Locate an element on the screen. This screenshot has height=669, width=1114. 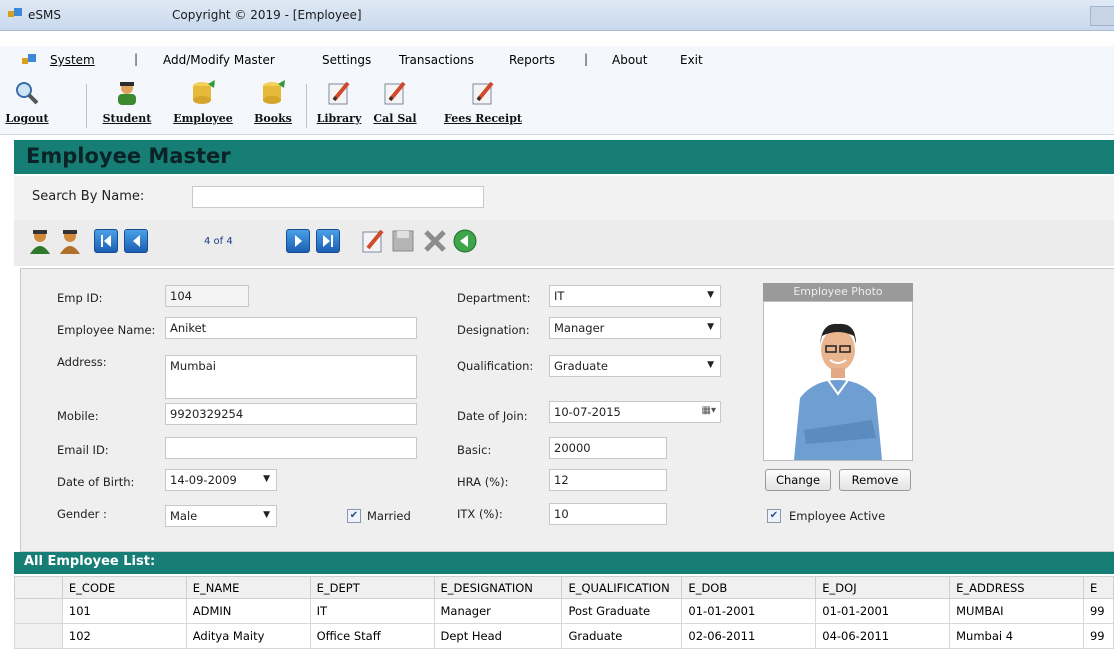
dob-picker: 14-09-2009 is located at coordinates (221, 480).